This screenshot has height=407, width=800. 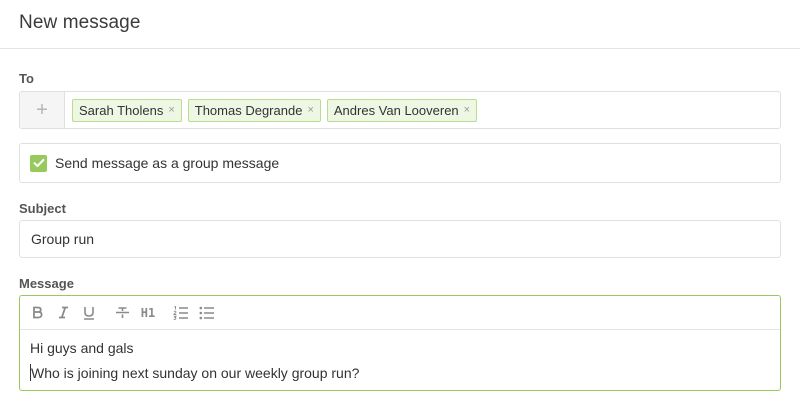 What do you see at coordinates (248, 110) in the screenshot?
I see `recipient-name: Thomas Degrande` at bounding box center [248, 110].